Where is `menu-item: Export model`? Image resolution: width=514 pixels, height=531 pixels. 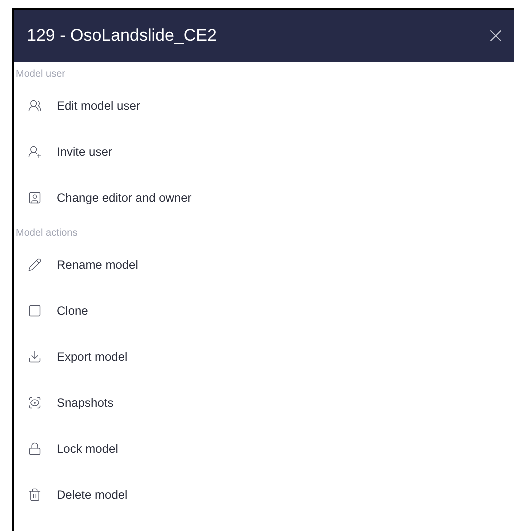
menu-item: Export model is located at coordinates (264, 357).